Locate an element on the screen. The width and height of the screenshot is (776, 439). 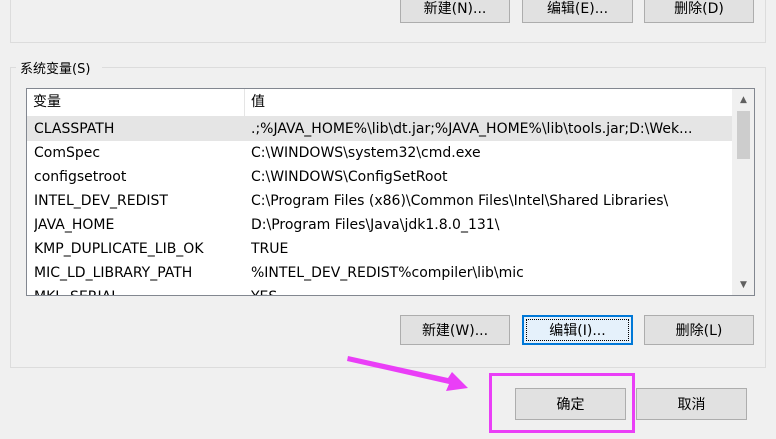
annotation-arrow-icon is located at coordinates (407, 373).